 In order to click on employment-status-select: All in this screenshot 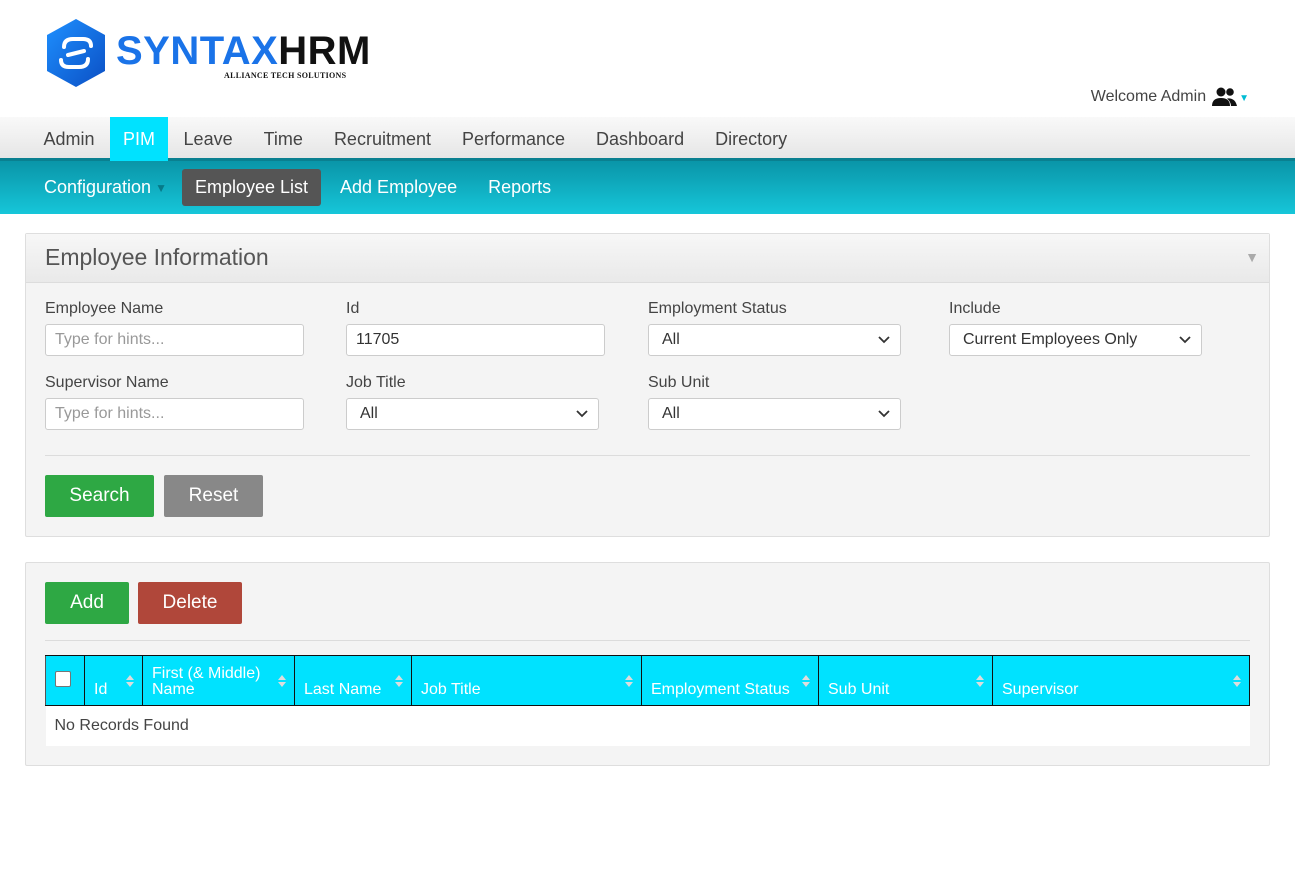, I will do `click(774, 340)`.